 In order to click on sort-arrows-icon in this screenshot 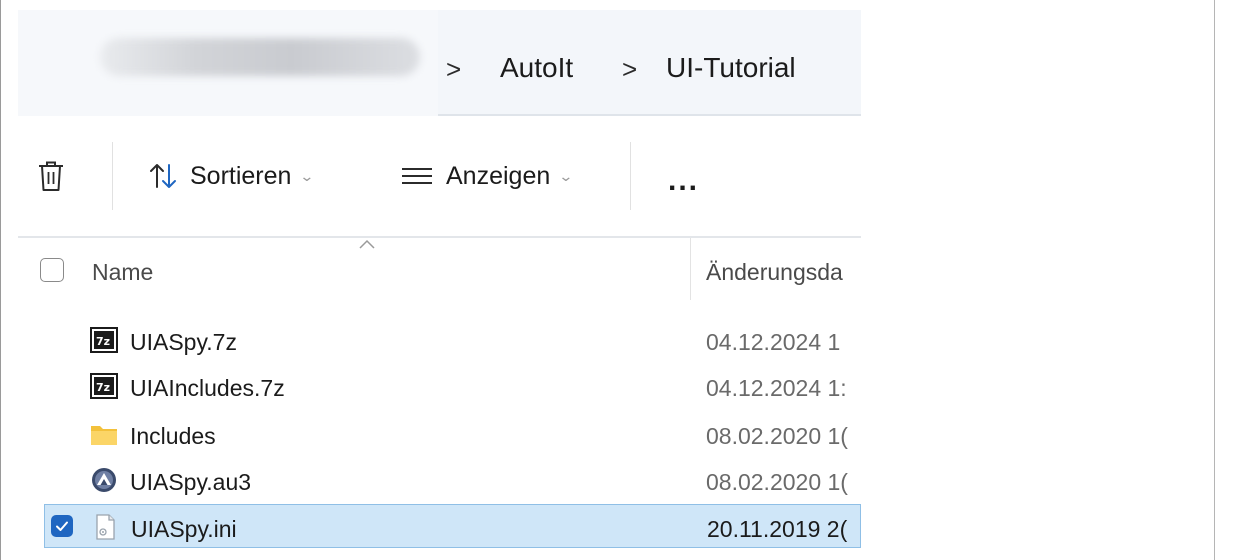, I will do `click(163, 176)`.